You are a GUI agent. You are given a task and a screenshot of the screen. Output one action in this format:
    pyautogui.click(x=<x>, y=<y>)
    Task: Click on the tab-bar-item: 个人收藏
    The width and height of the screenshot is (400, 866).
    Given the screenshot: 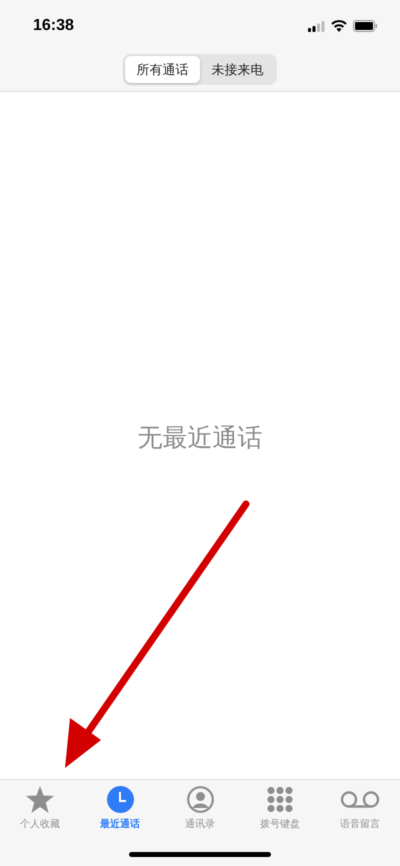 What is the action you would take?
    pyautogui.click(x=40, y=808)
    